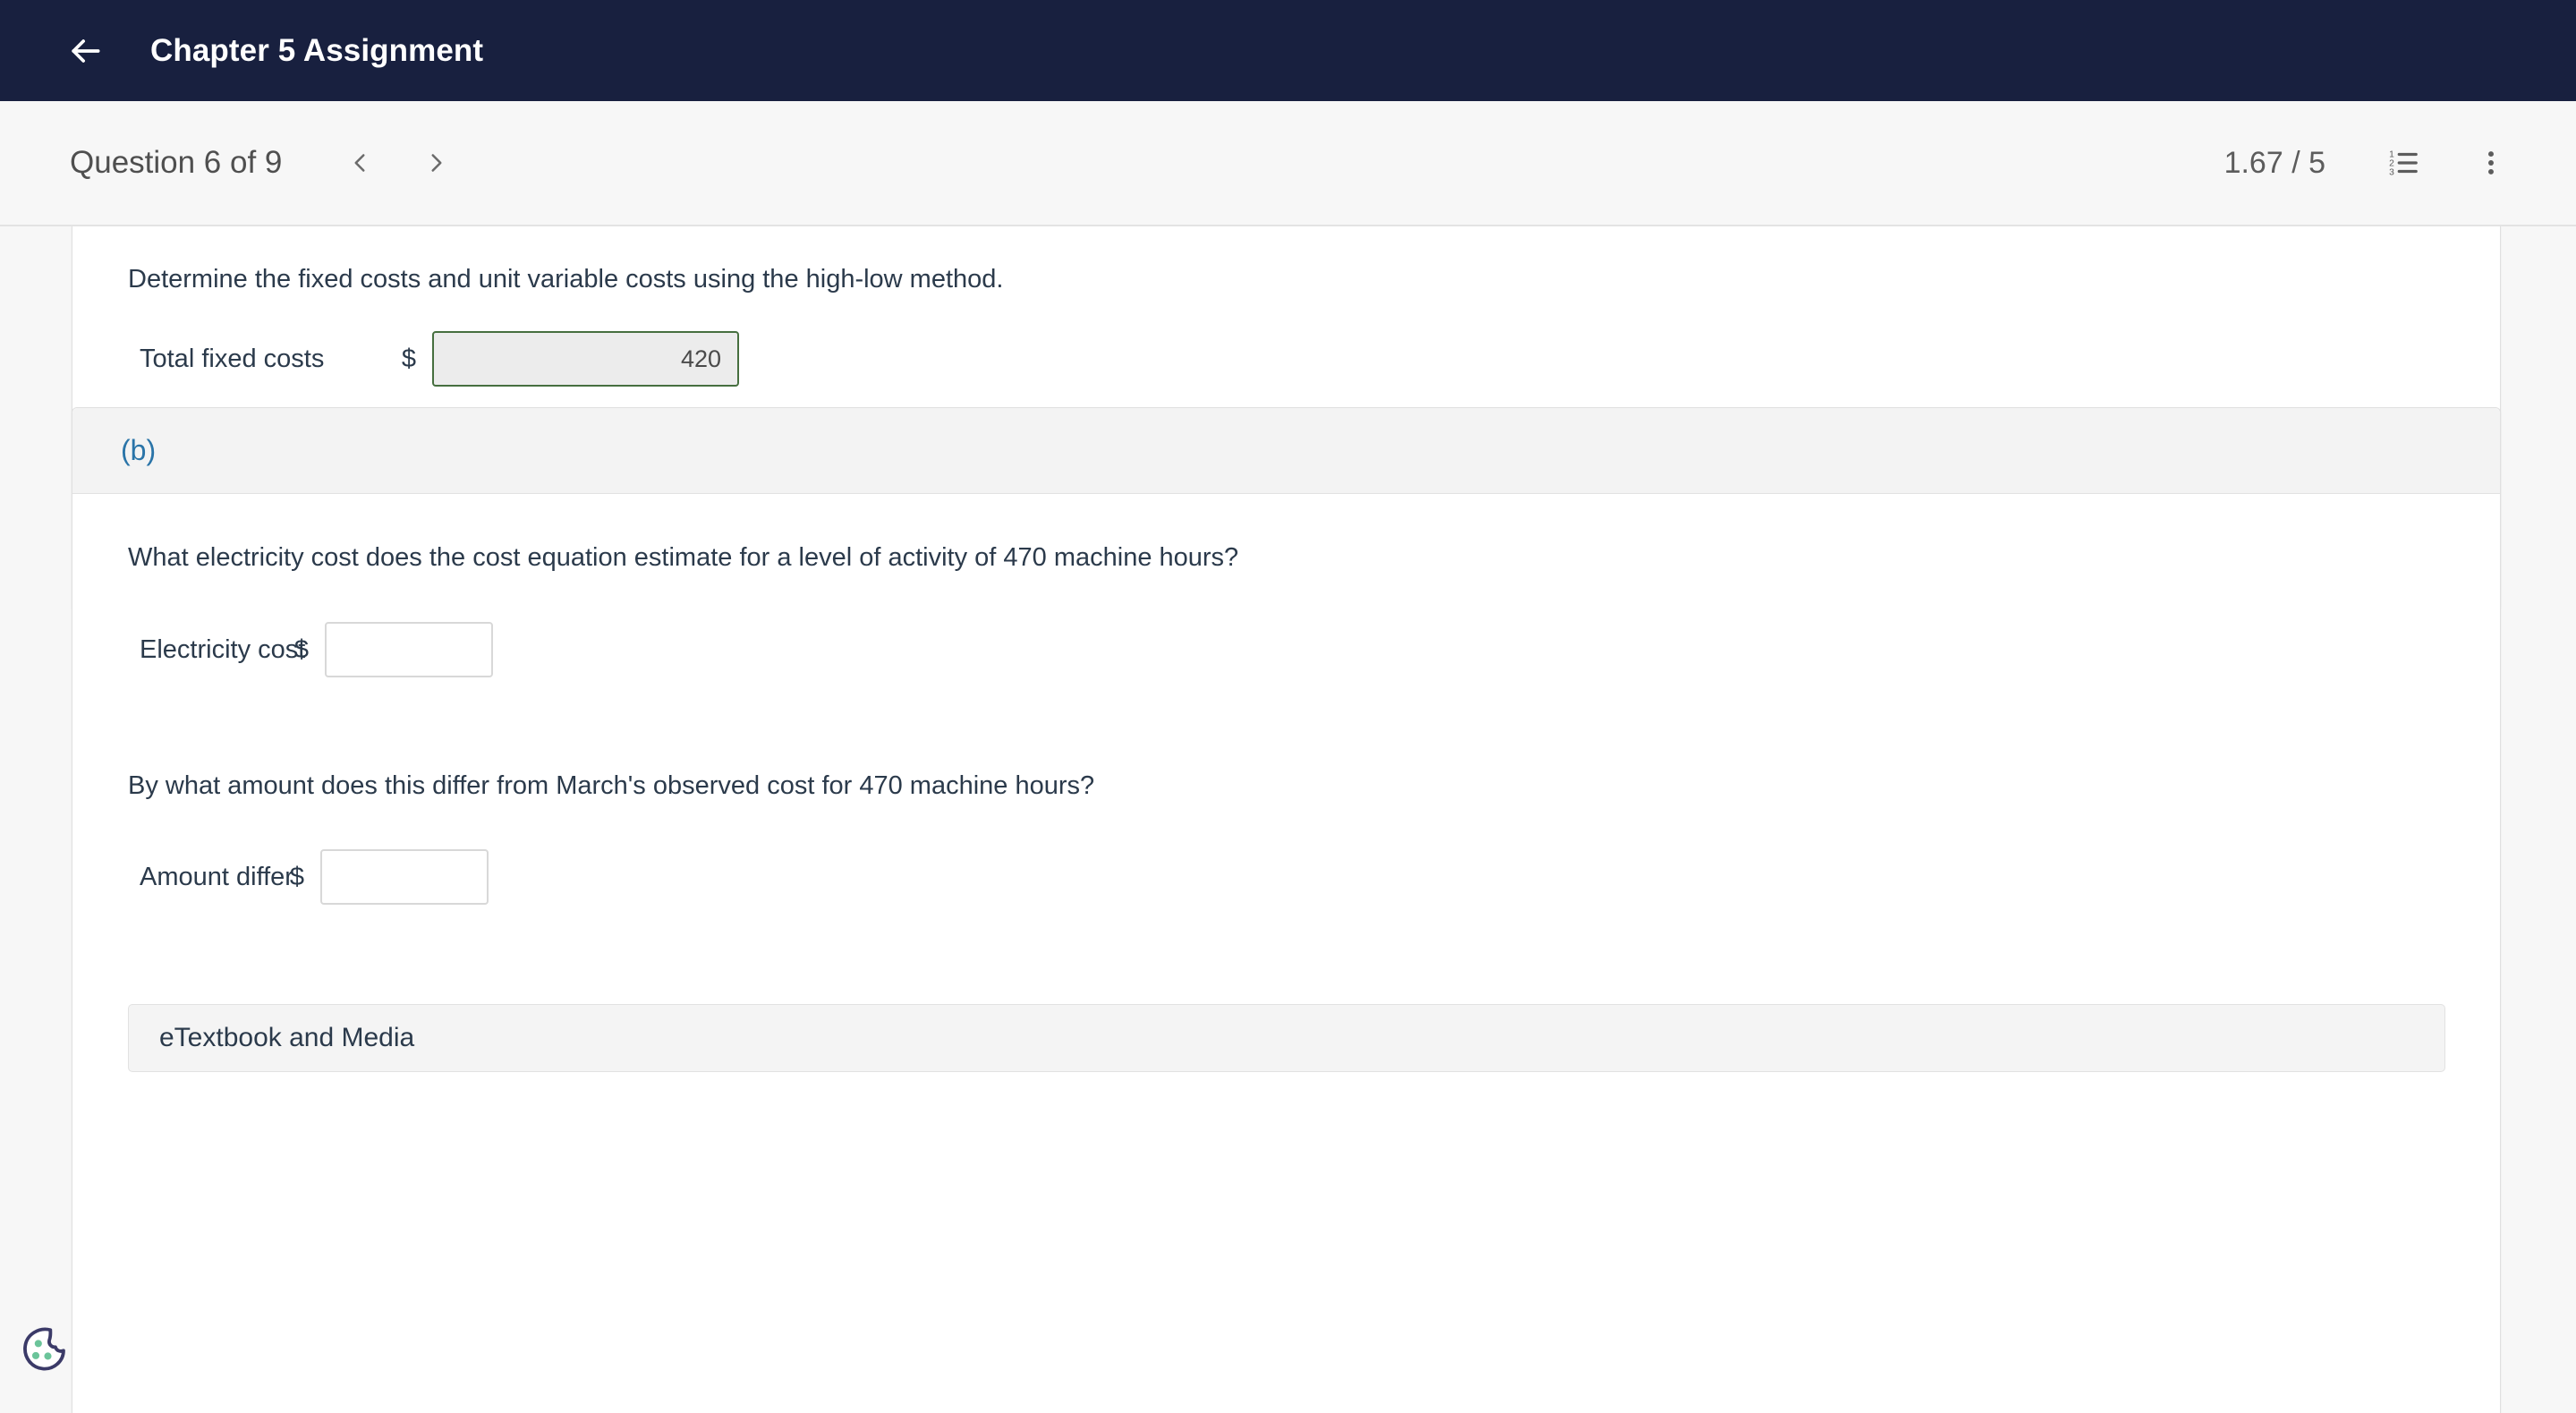 This screenshot has width=2576, height=1413. I want to click on field-label-total-fixed-costs: Total fixed costs, so click(232, 359).